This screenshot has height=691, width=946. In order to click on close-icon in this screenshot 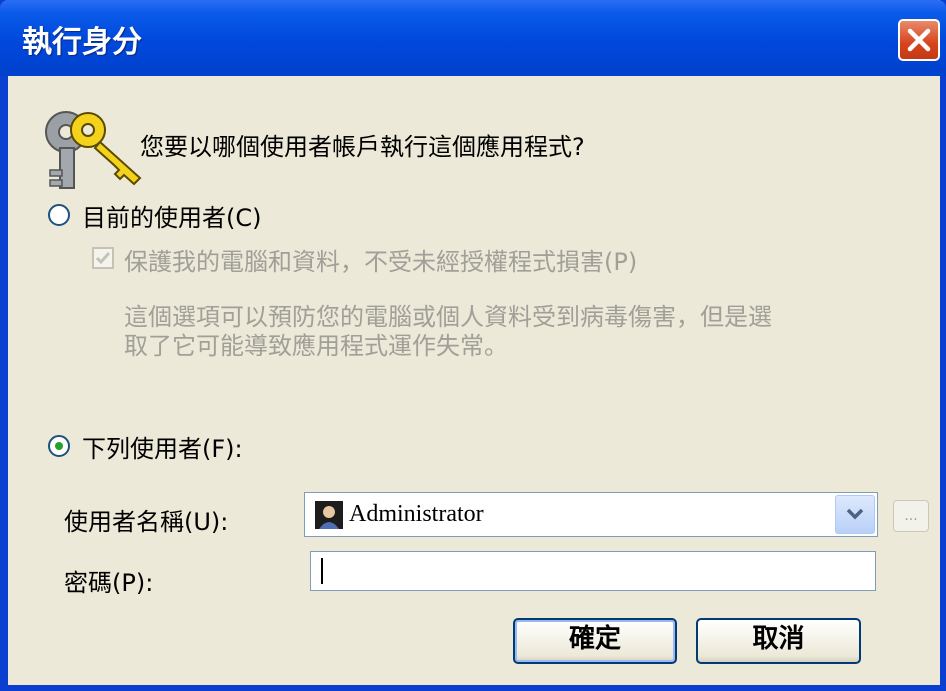, I will do `click(919, 40)`.